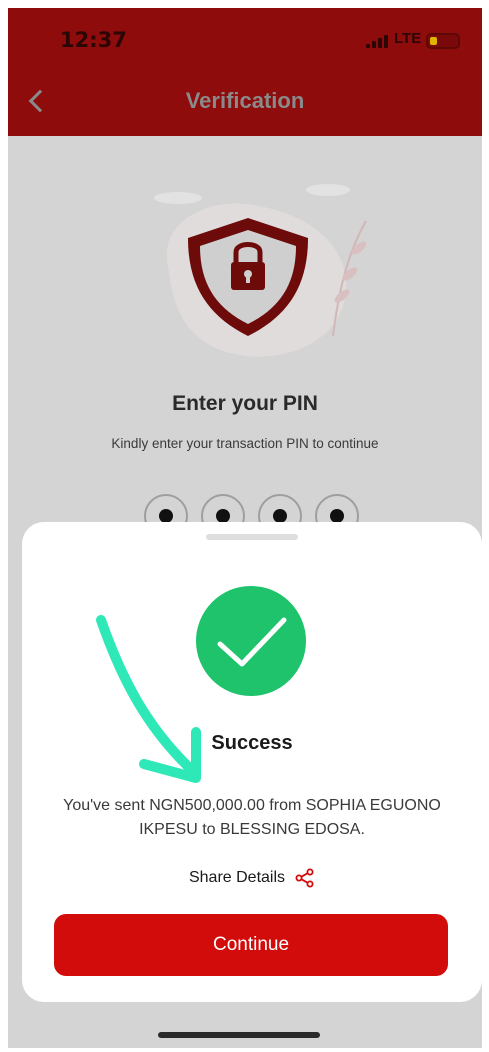 Image resolution: width=489 pixels, height=1052 pixels. I want to click on page-title: Verification, so click(245, 100).